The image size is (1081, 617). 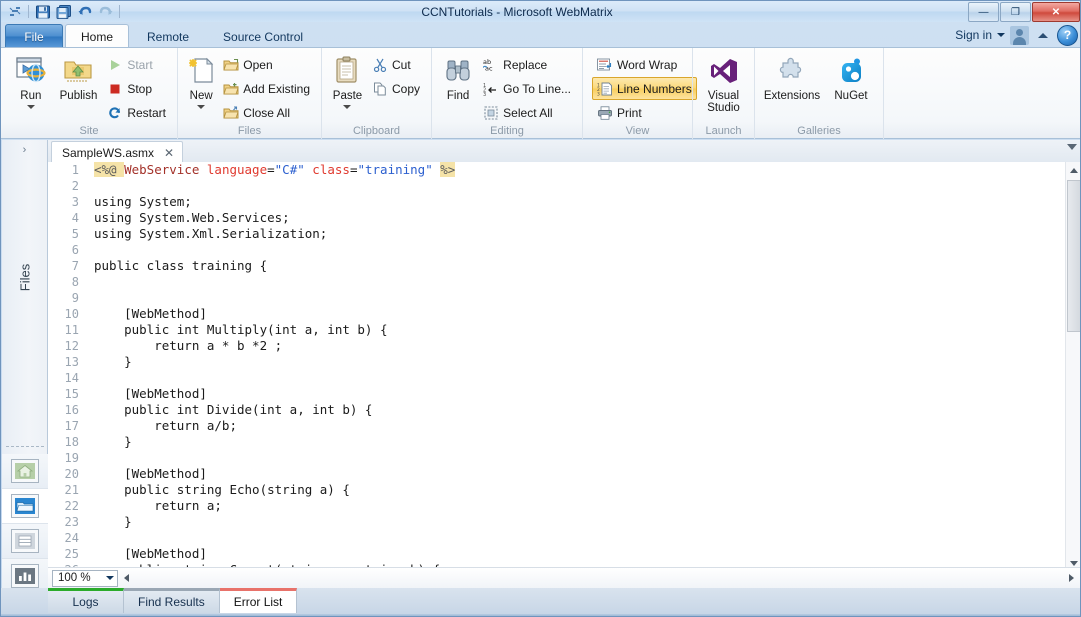 I want to click on add-existing-button: Add Existing, so click(x=266, y=88).